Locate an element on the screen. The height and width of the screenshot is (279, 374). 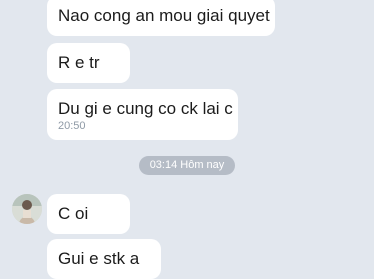
avatar-image is located at coordinates (27, 209).